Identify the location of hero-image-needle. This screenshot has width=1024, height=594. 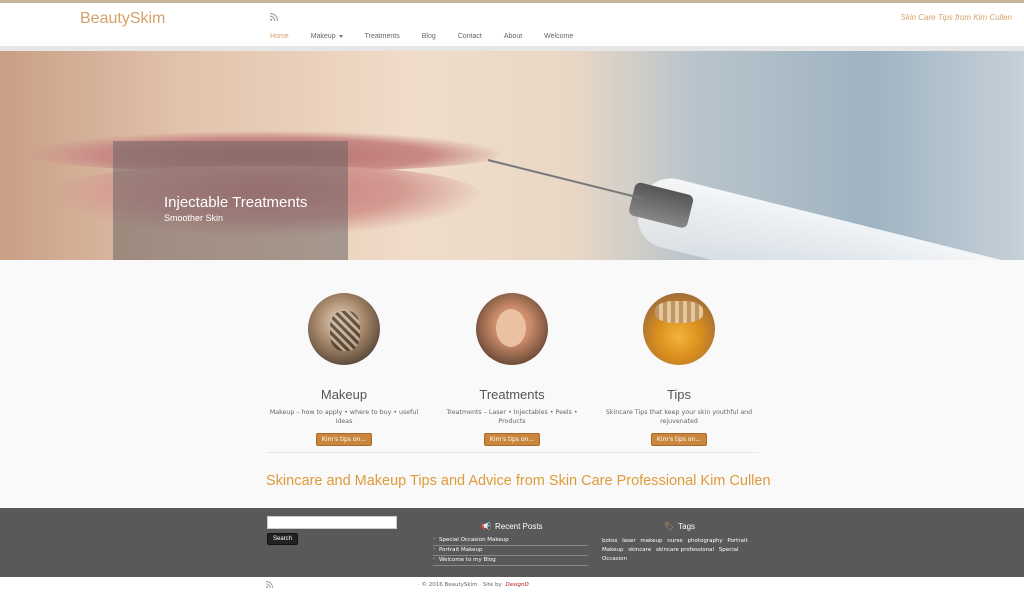
(565, 179).